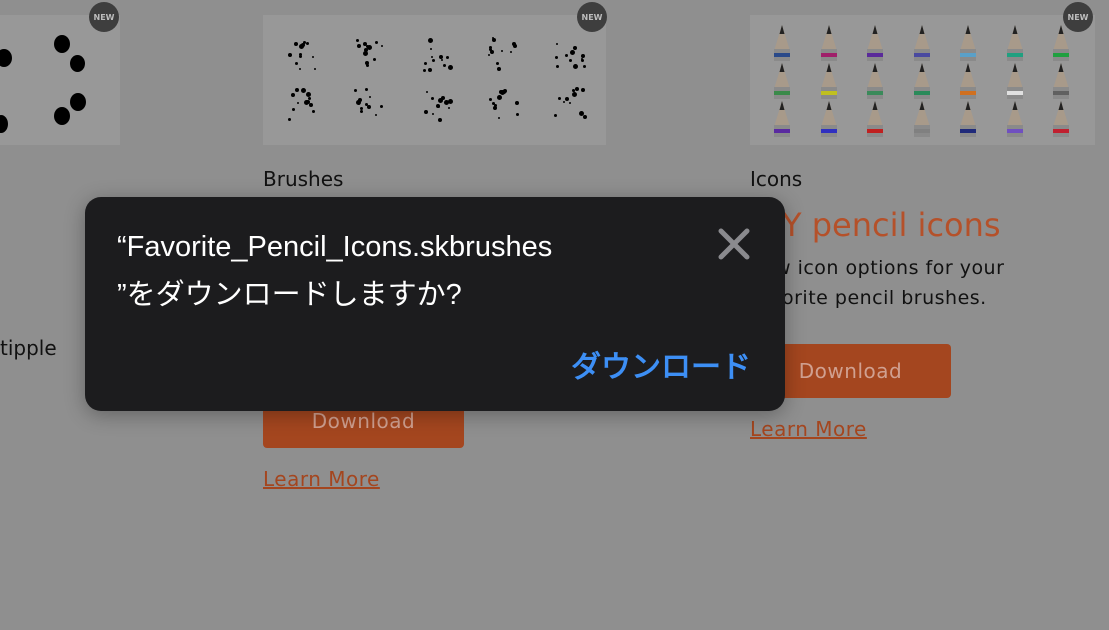 The height and width of the screenshot is (630, 1109). What do you see at coordinates (734, 244) in the screenshot?
I see `close-icon` at bounding box center [734, 244].